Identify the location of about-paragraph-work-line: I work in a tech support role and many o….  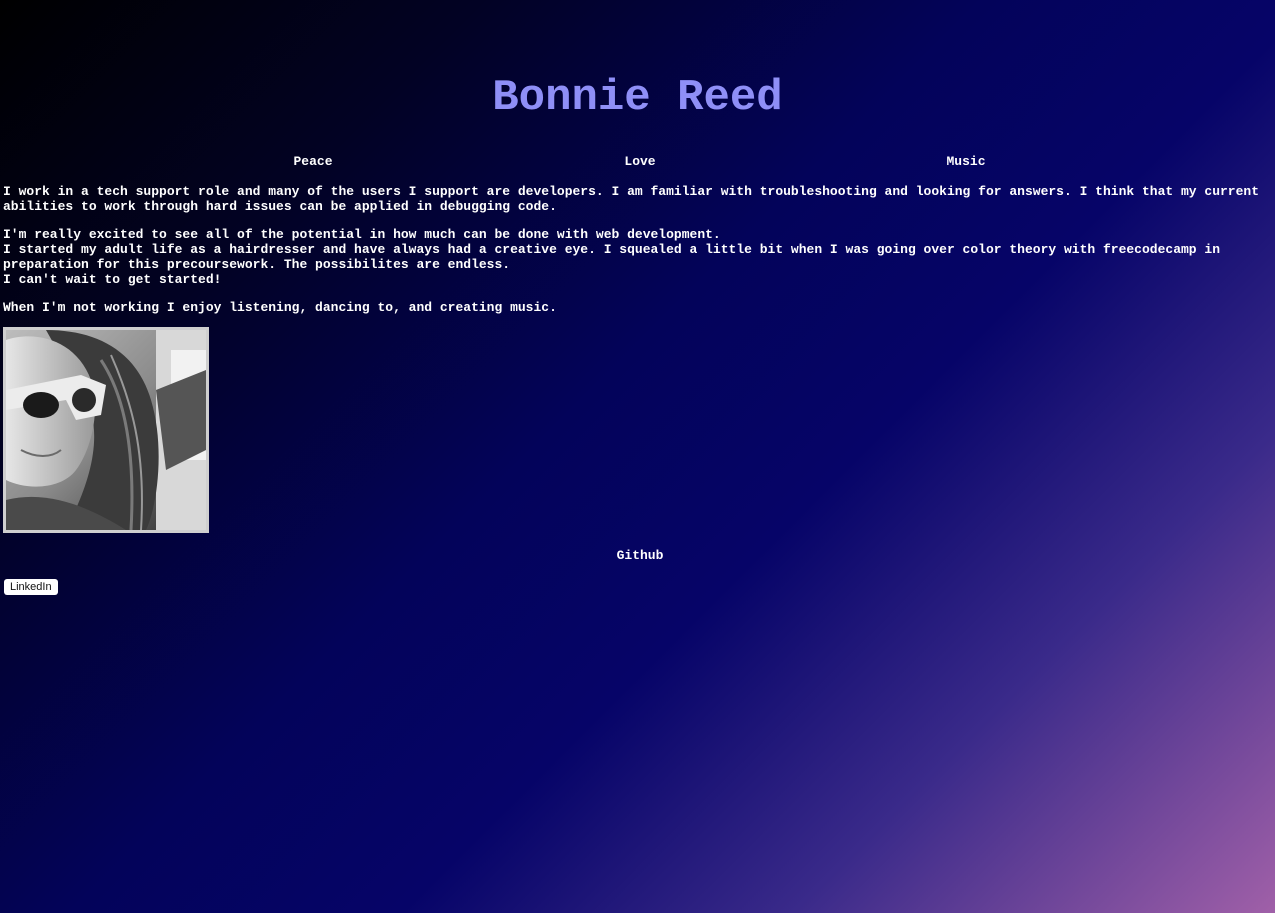
(631, 191).